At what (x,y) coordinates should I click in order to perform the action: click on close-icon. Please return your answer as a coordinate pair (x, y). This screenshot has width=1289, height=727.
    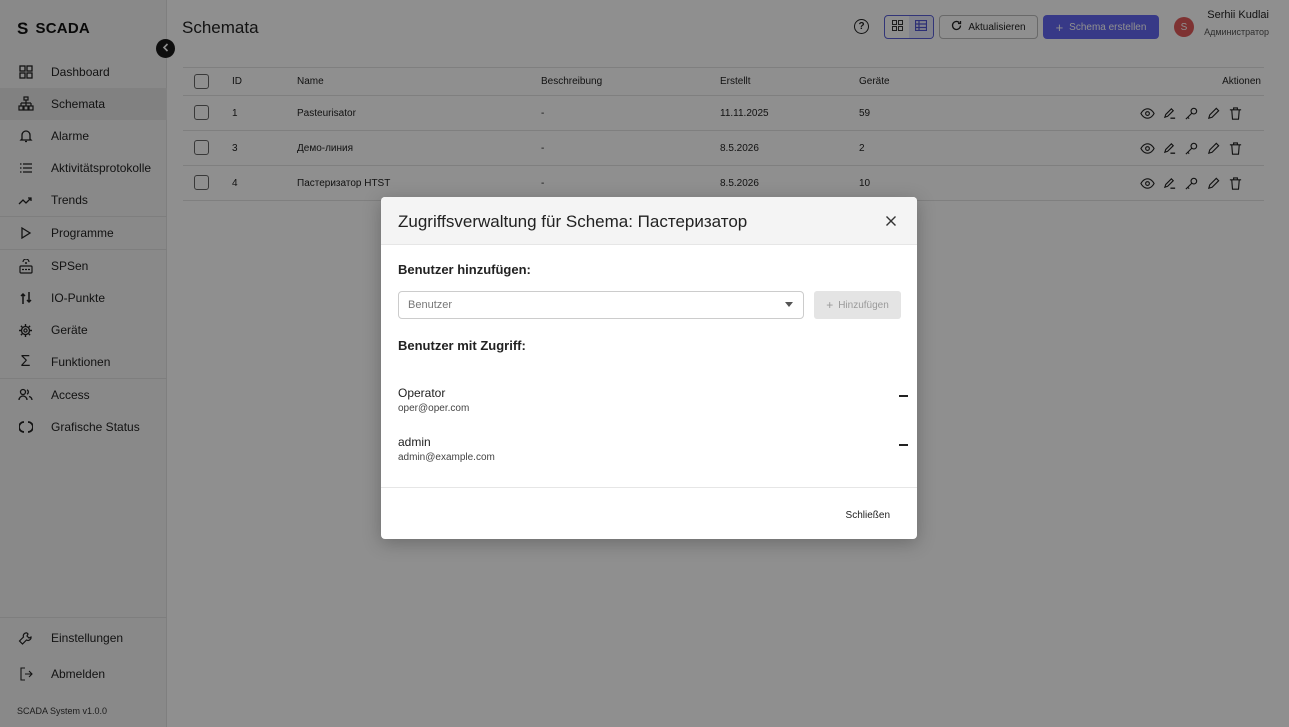
    Looking at the image, I should click on (891, 221).